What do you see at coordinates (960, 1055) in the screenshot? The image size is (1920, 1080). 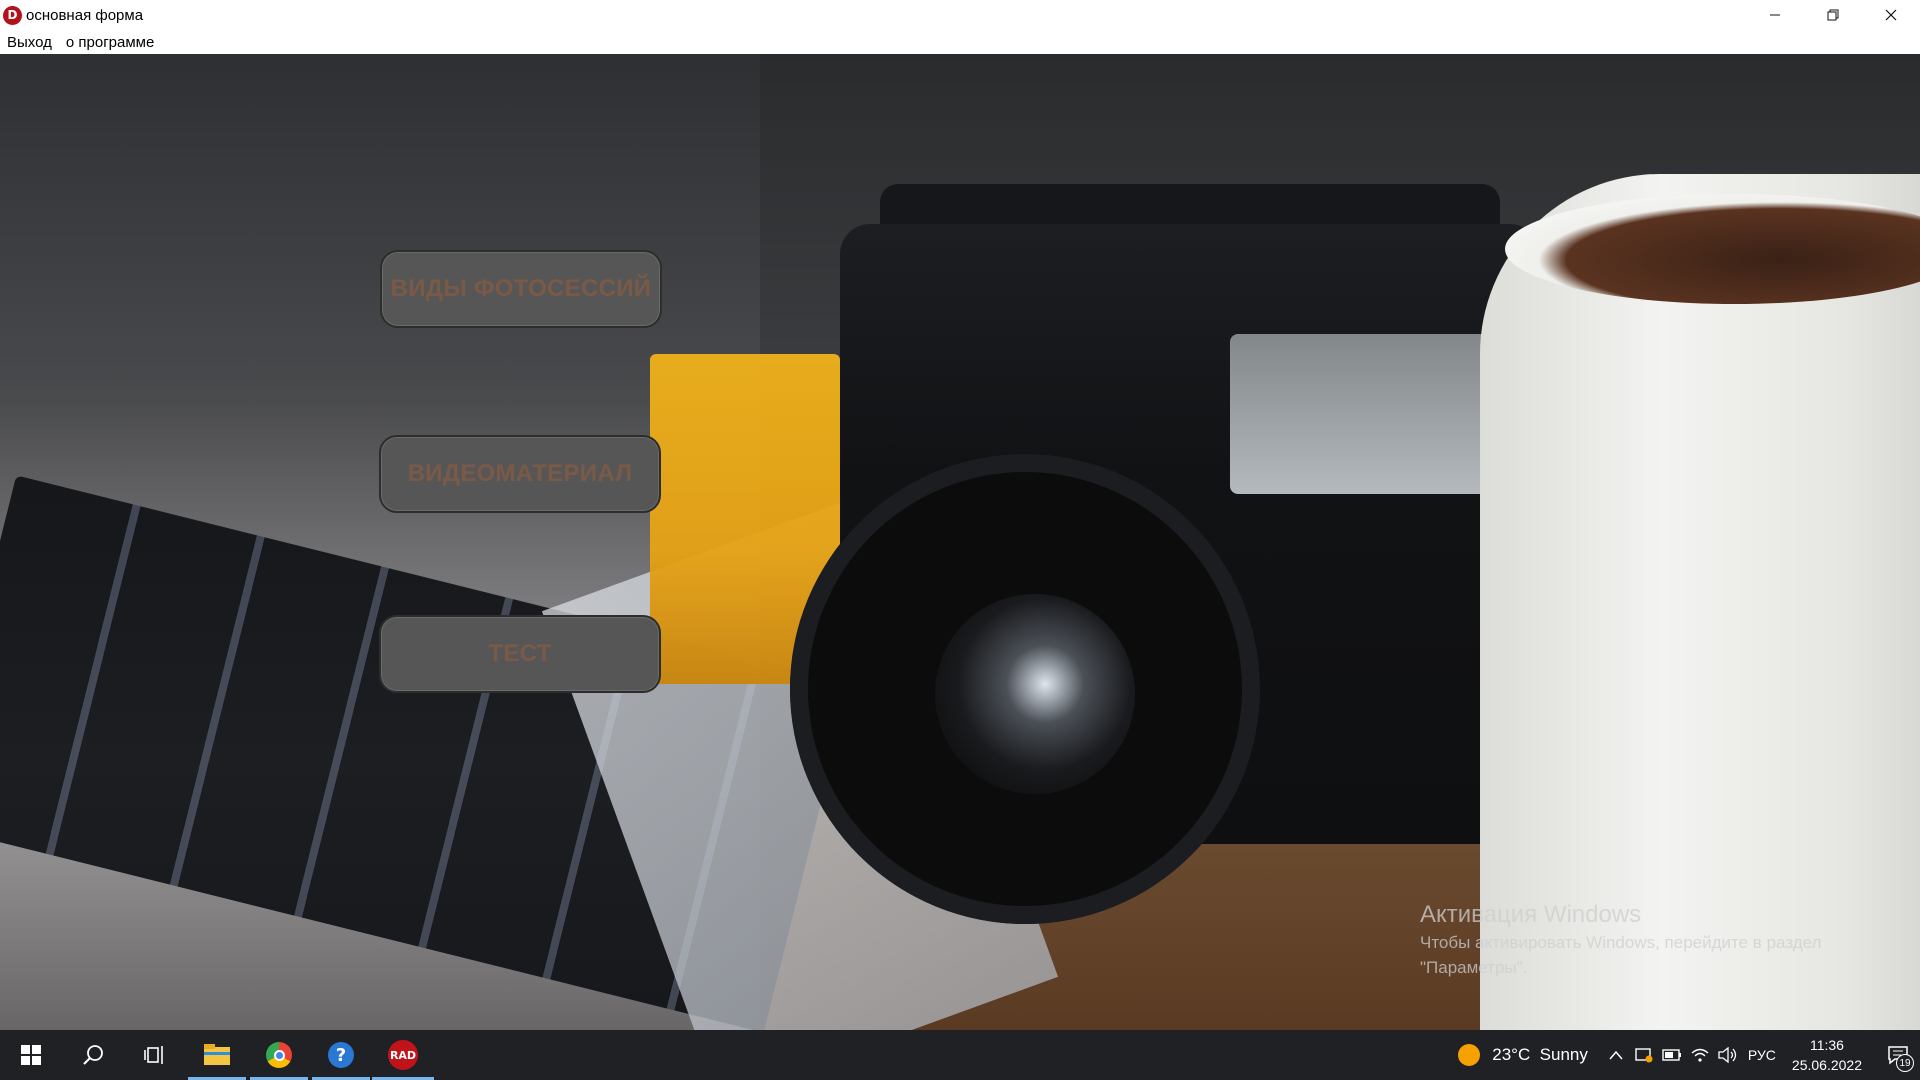 I see `taskbar: ? RAD 23°C Sunny РУС 11:36 25.06.2022 19` at bounding box center [960, 1055].